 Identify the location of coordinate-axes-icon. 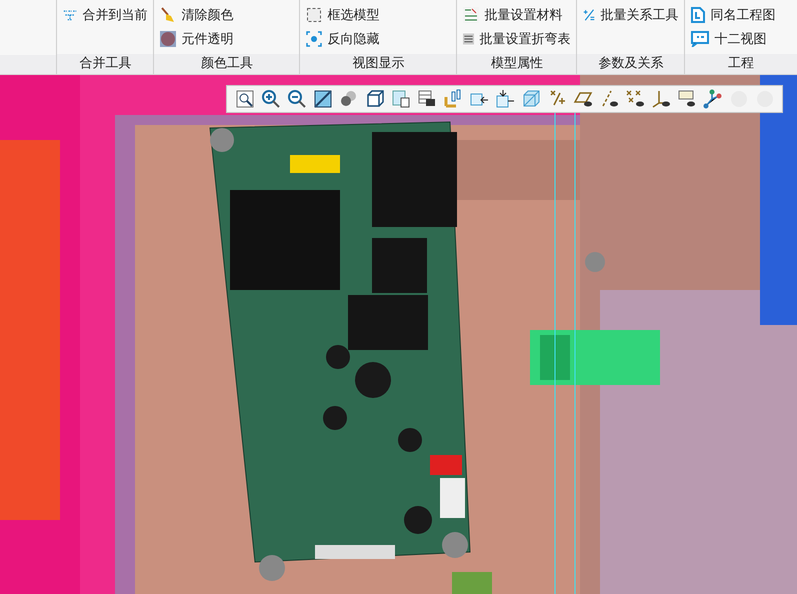
(660, 99).